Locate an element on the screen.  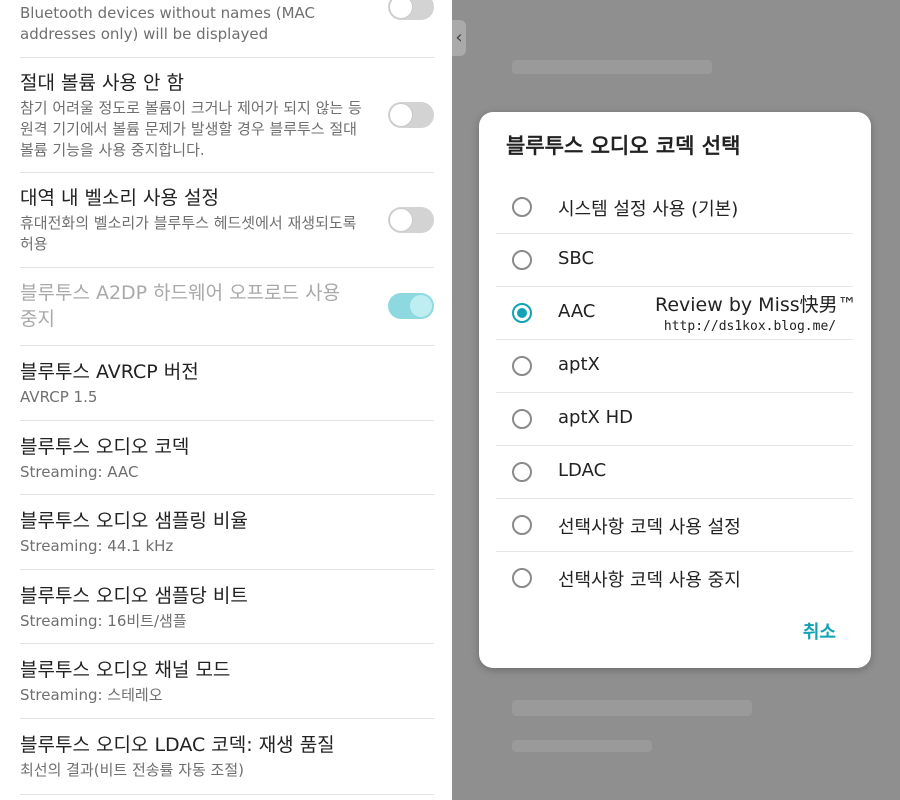
option-disable-optional-codecs: 선택사항 코덱 사용 중지 is located at coordinates (674, 578).